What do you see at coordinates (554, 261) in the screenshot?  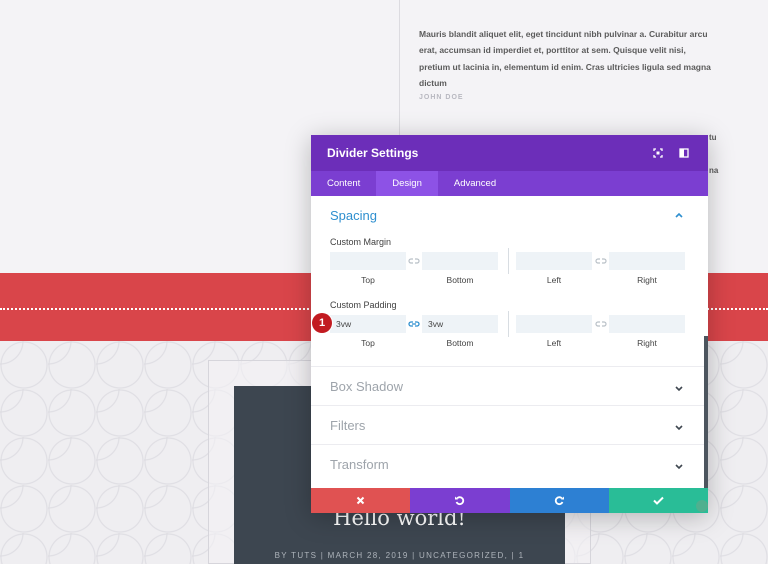 I see `margin-left-input` at bounding box center [554, 261].